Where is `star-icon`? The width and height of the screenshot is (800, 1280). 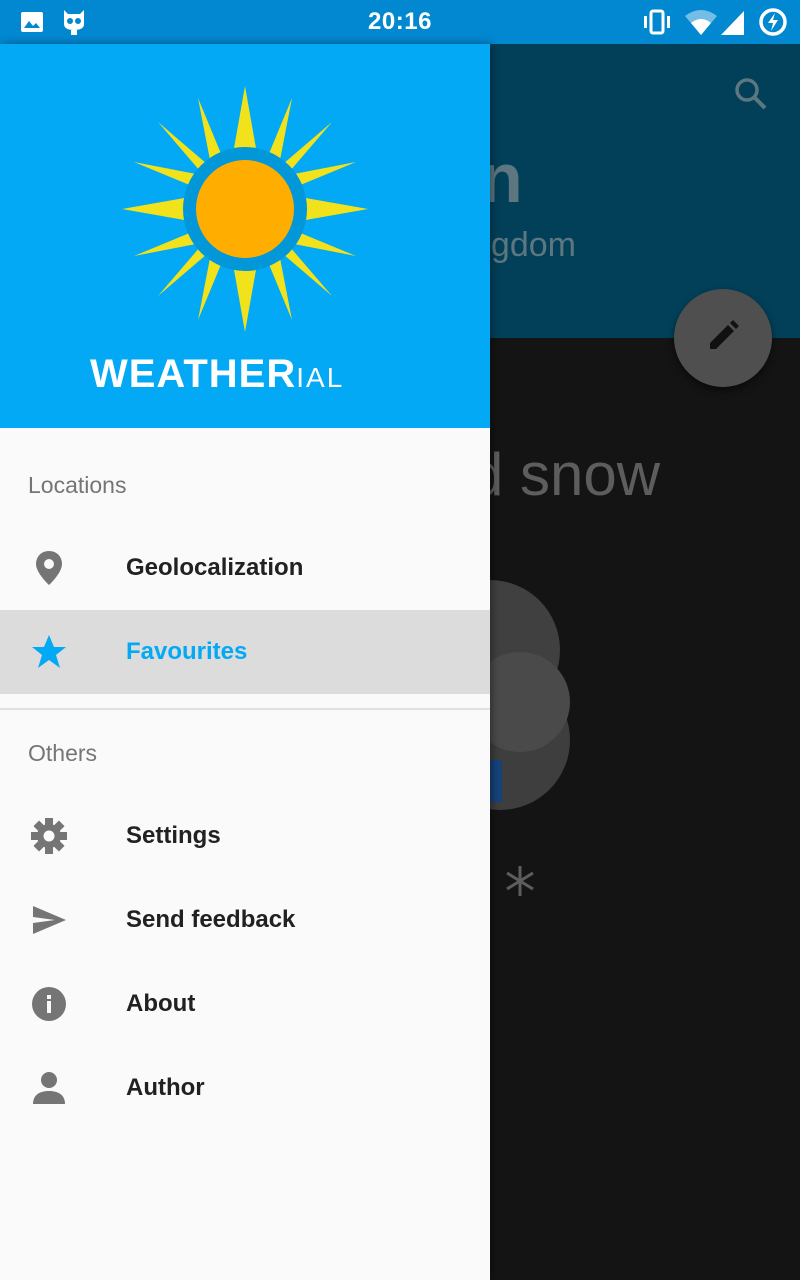
star-icon is located at coordinates (49, 652).